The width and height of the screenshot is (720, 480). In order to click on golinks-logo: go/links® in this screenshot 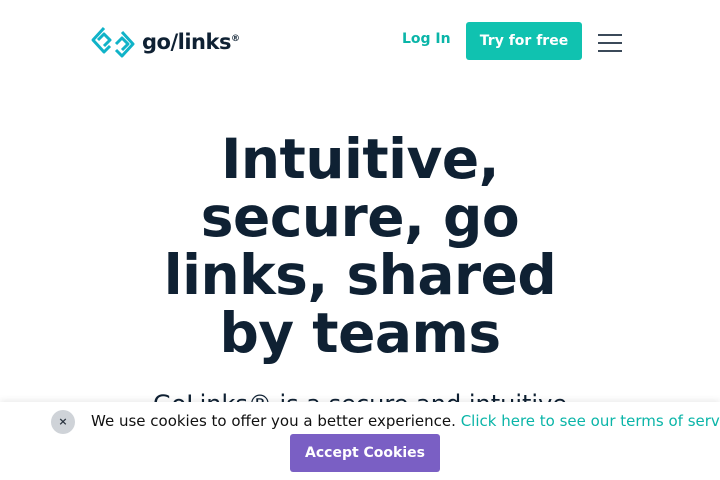, I will do `click(165, 42)`.